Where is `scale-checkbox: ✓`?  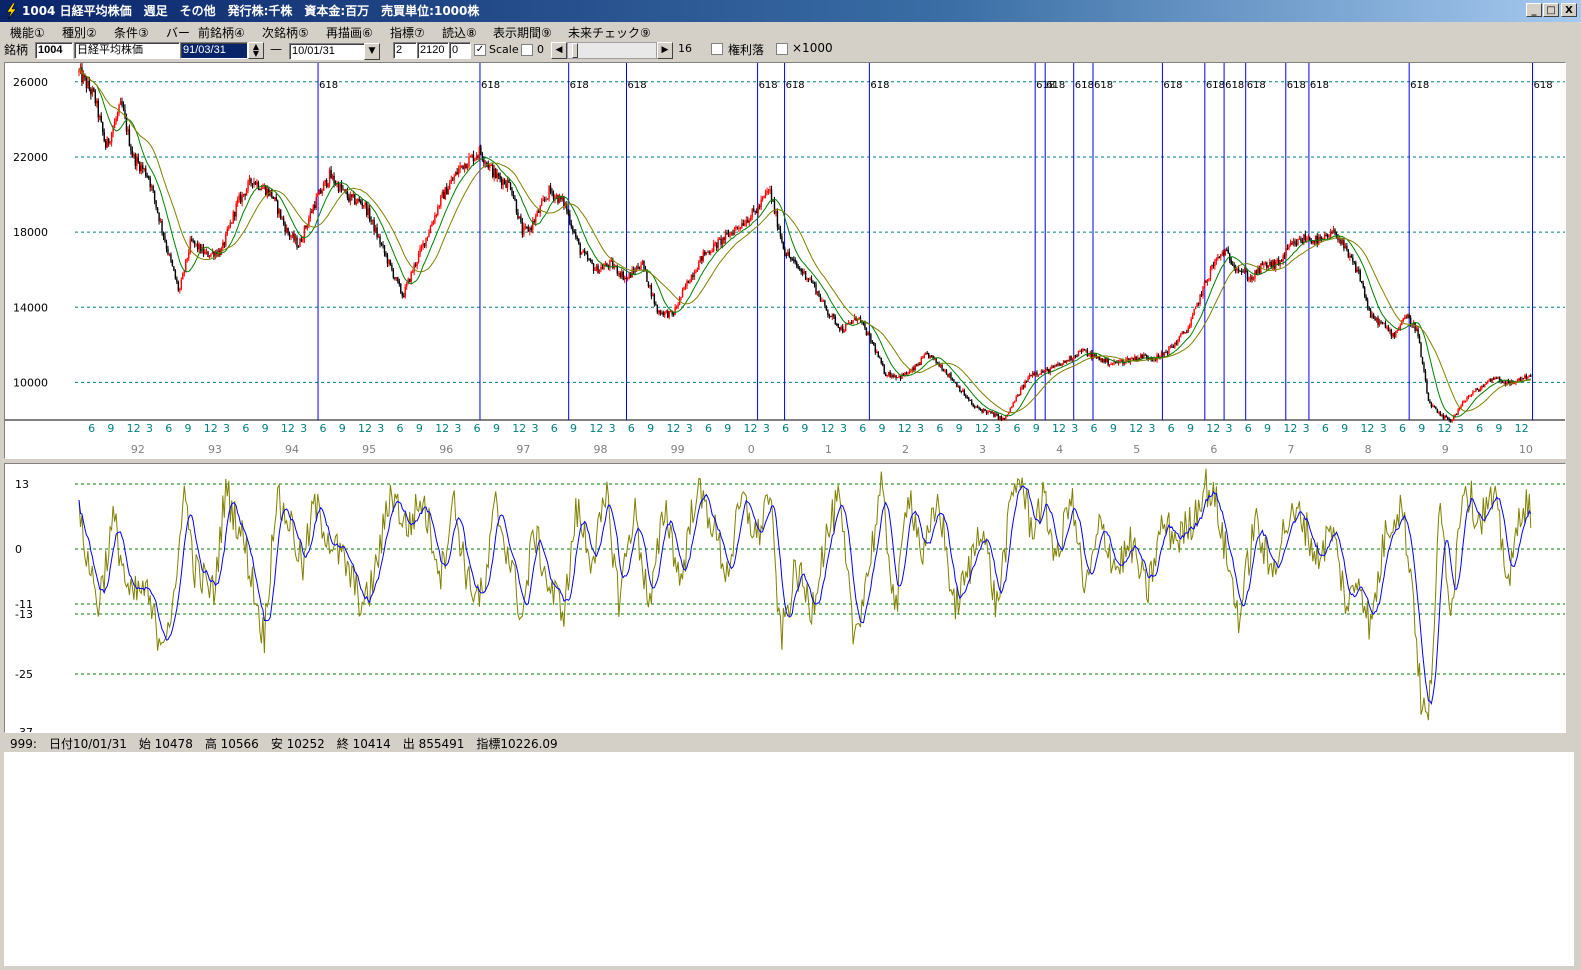 scale-checkbox: ✓ is located at coordinates (480, 50).